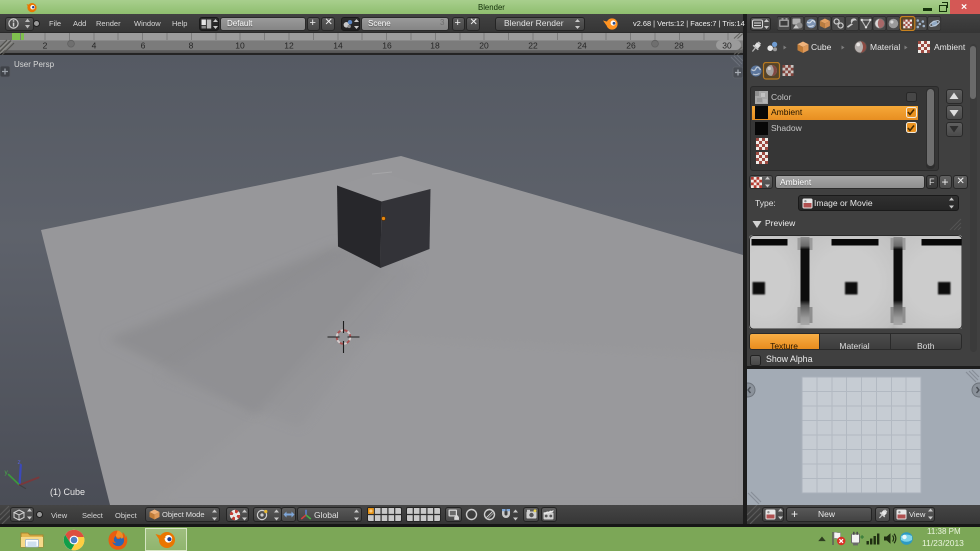 This screenshot has width=980, height=551. Describe the element at coordinates (19, 462) in the screenshot. I see `svg-text: z` at that location.